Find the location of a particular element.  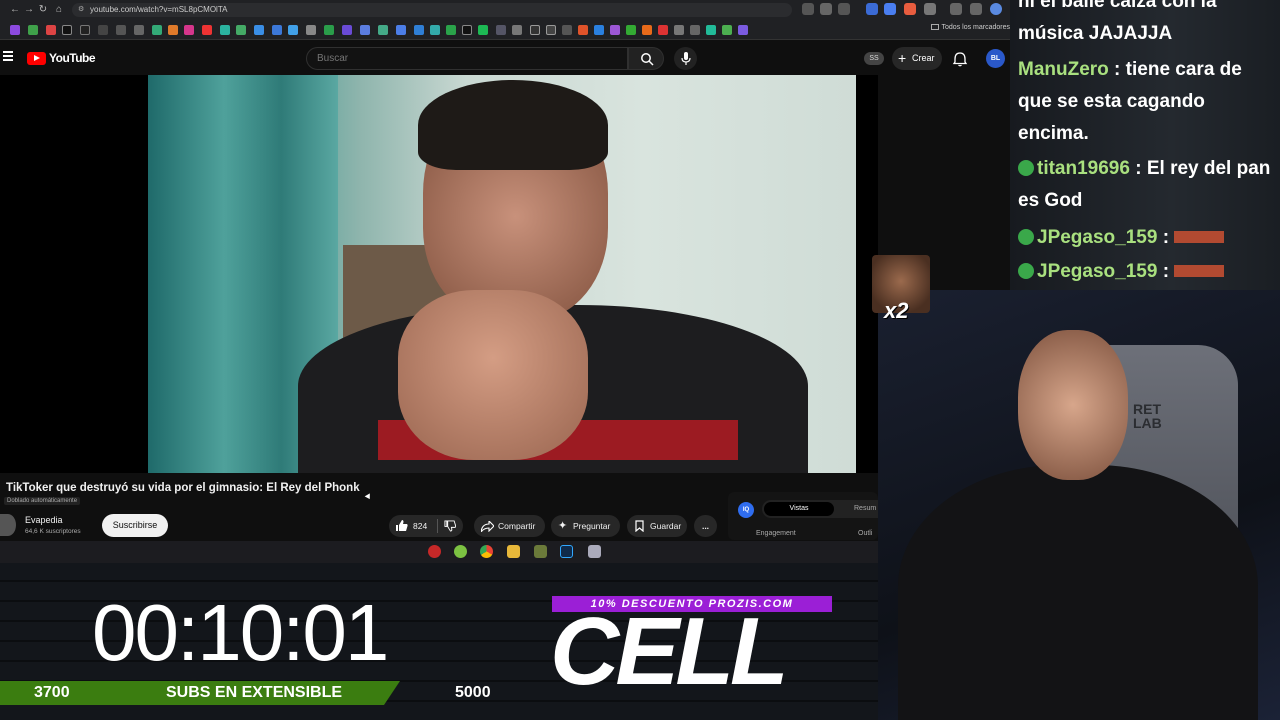

notifications-bell-icon is located at coordinates (960, 59).